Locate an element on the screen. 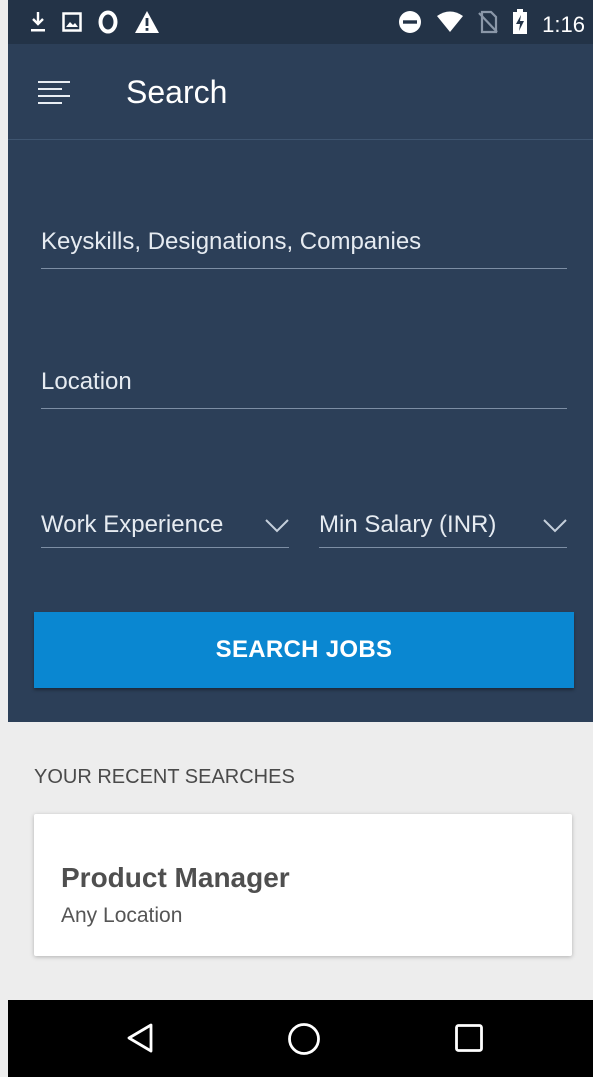  navigation-bar is located at coordinates (300, 1038).